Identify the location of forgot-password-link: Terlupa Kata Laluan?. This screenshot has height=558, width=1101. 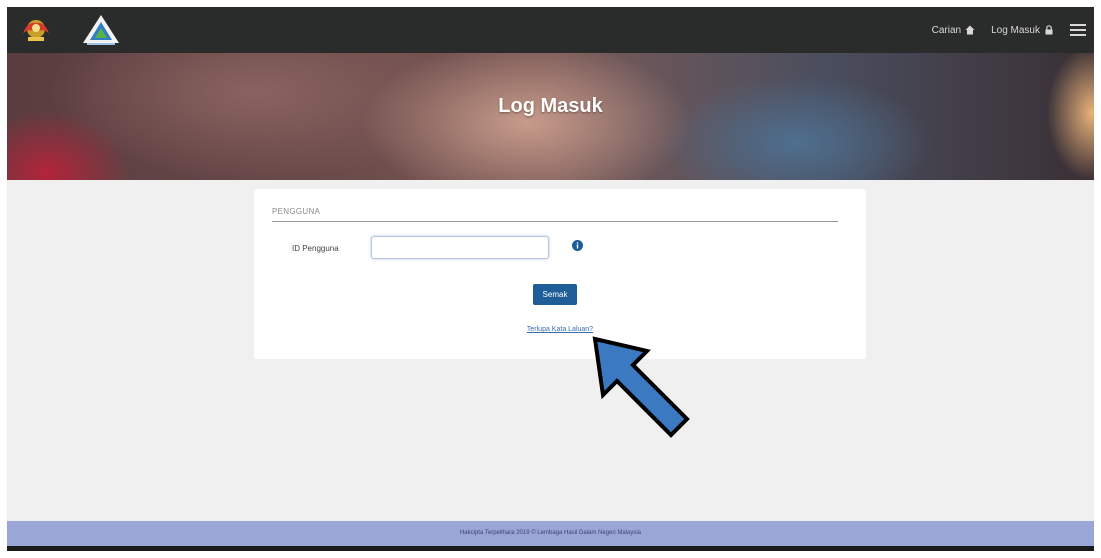
(560, 329).